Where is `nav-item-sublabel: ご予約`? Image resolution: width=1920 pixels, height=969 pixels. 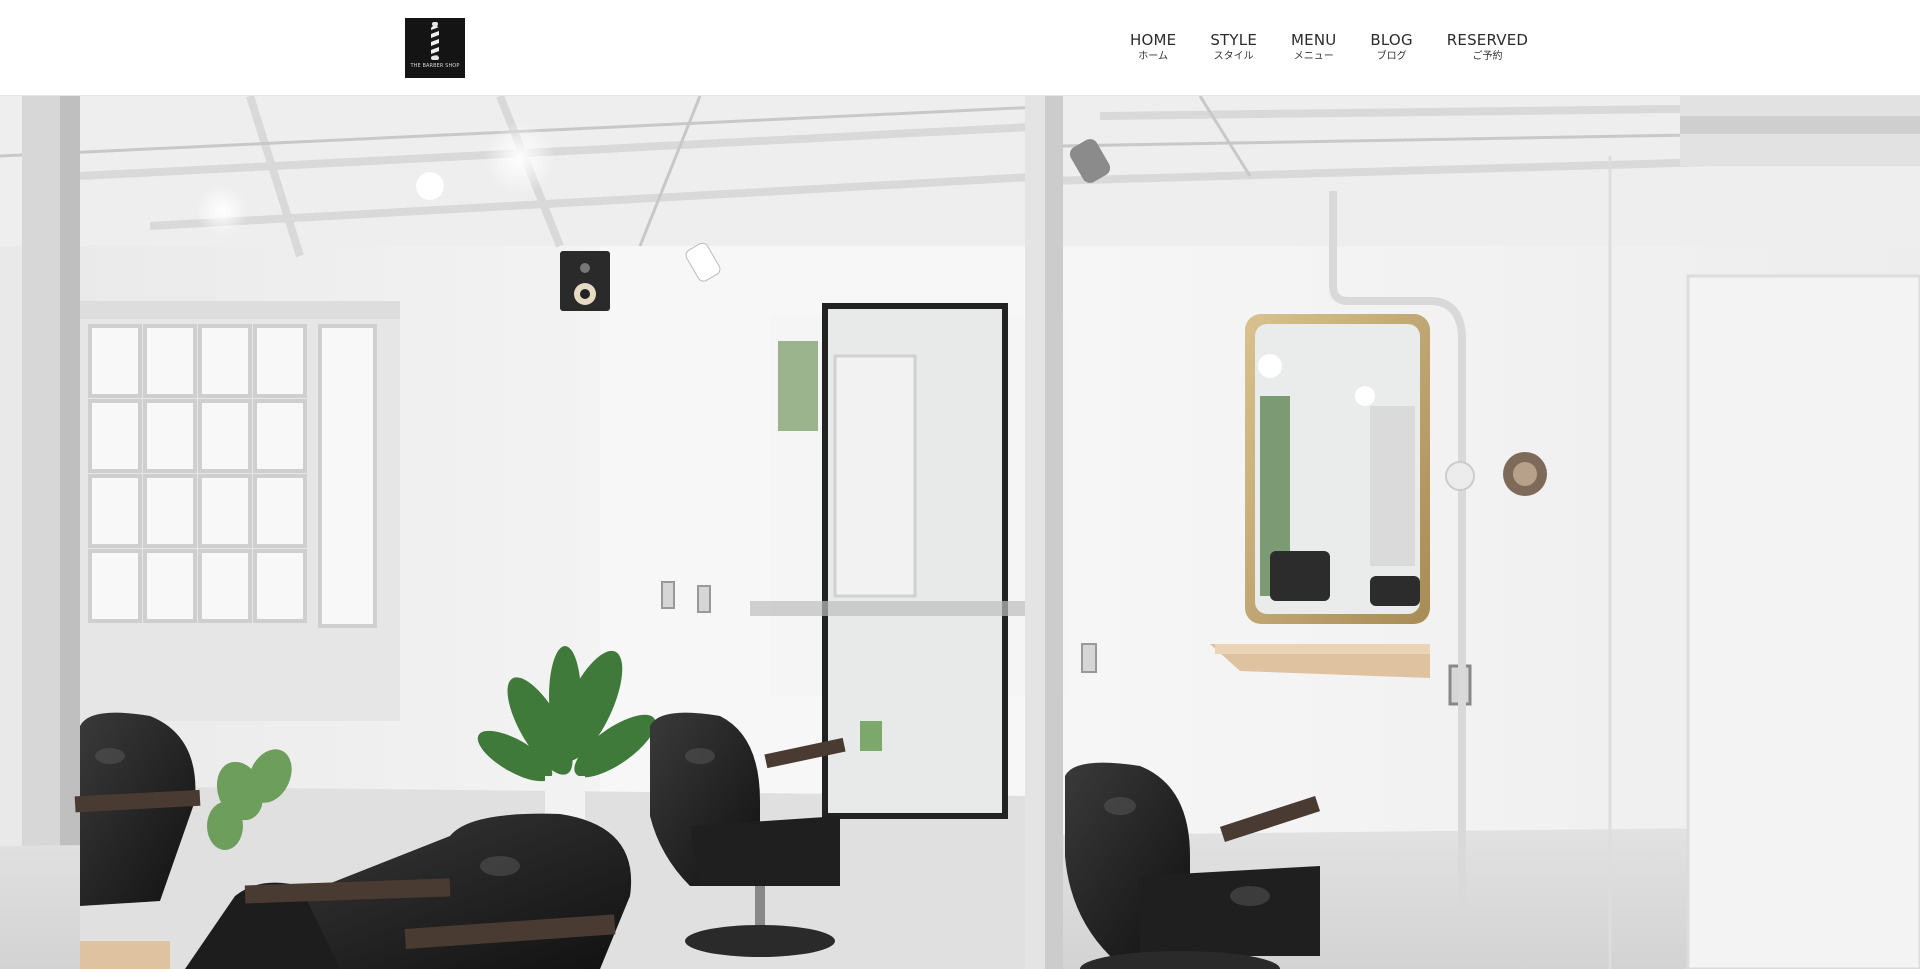
nav-item-sublabel: ご予約 is located at coordinates (1487, 56).